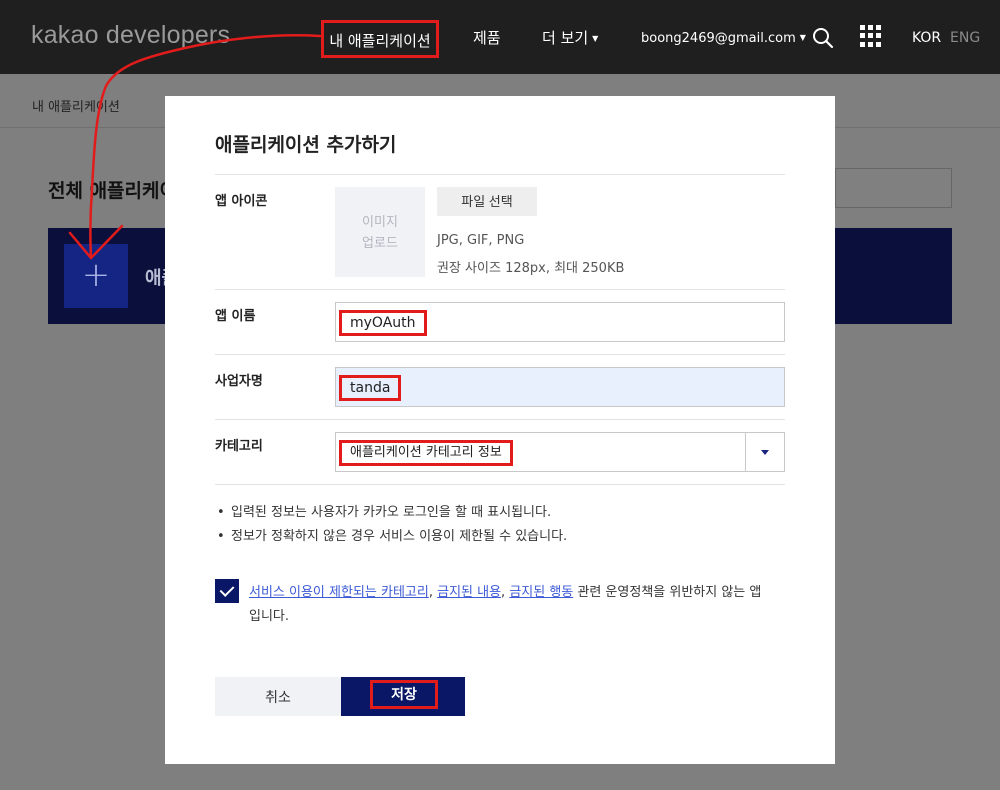 The image size is (1000, 790). I want to click on app-icon-label: 앱 아이콘, so click(241, 201).